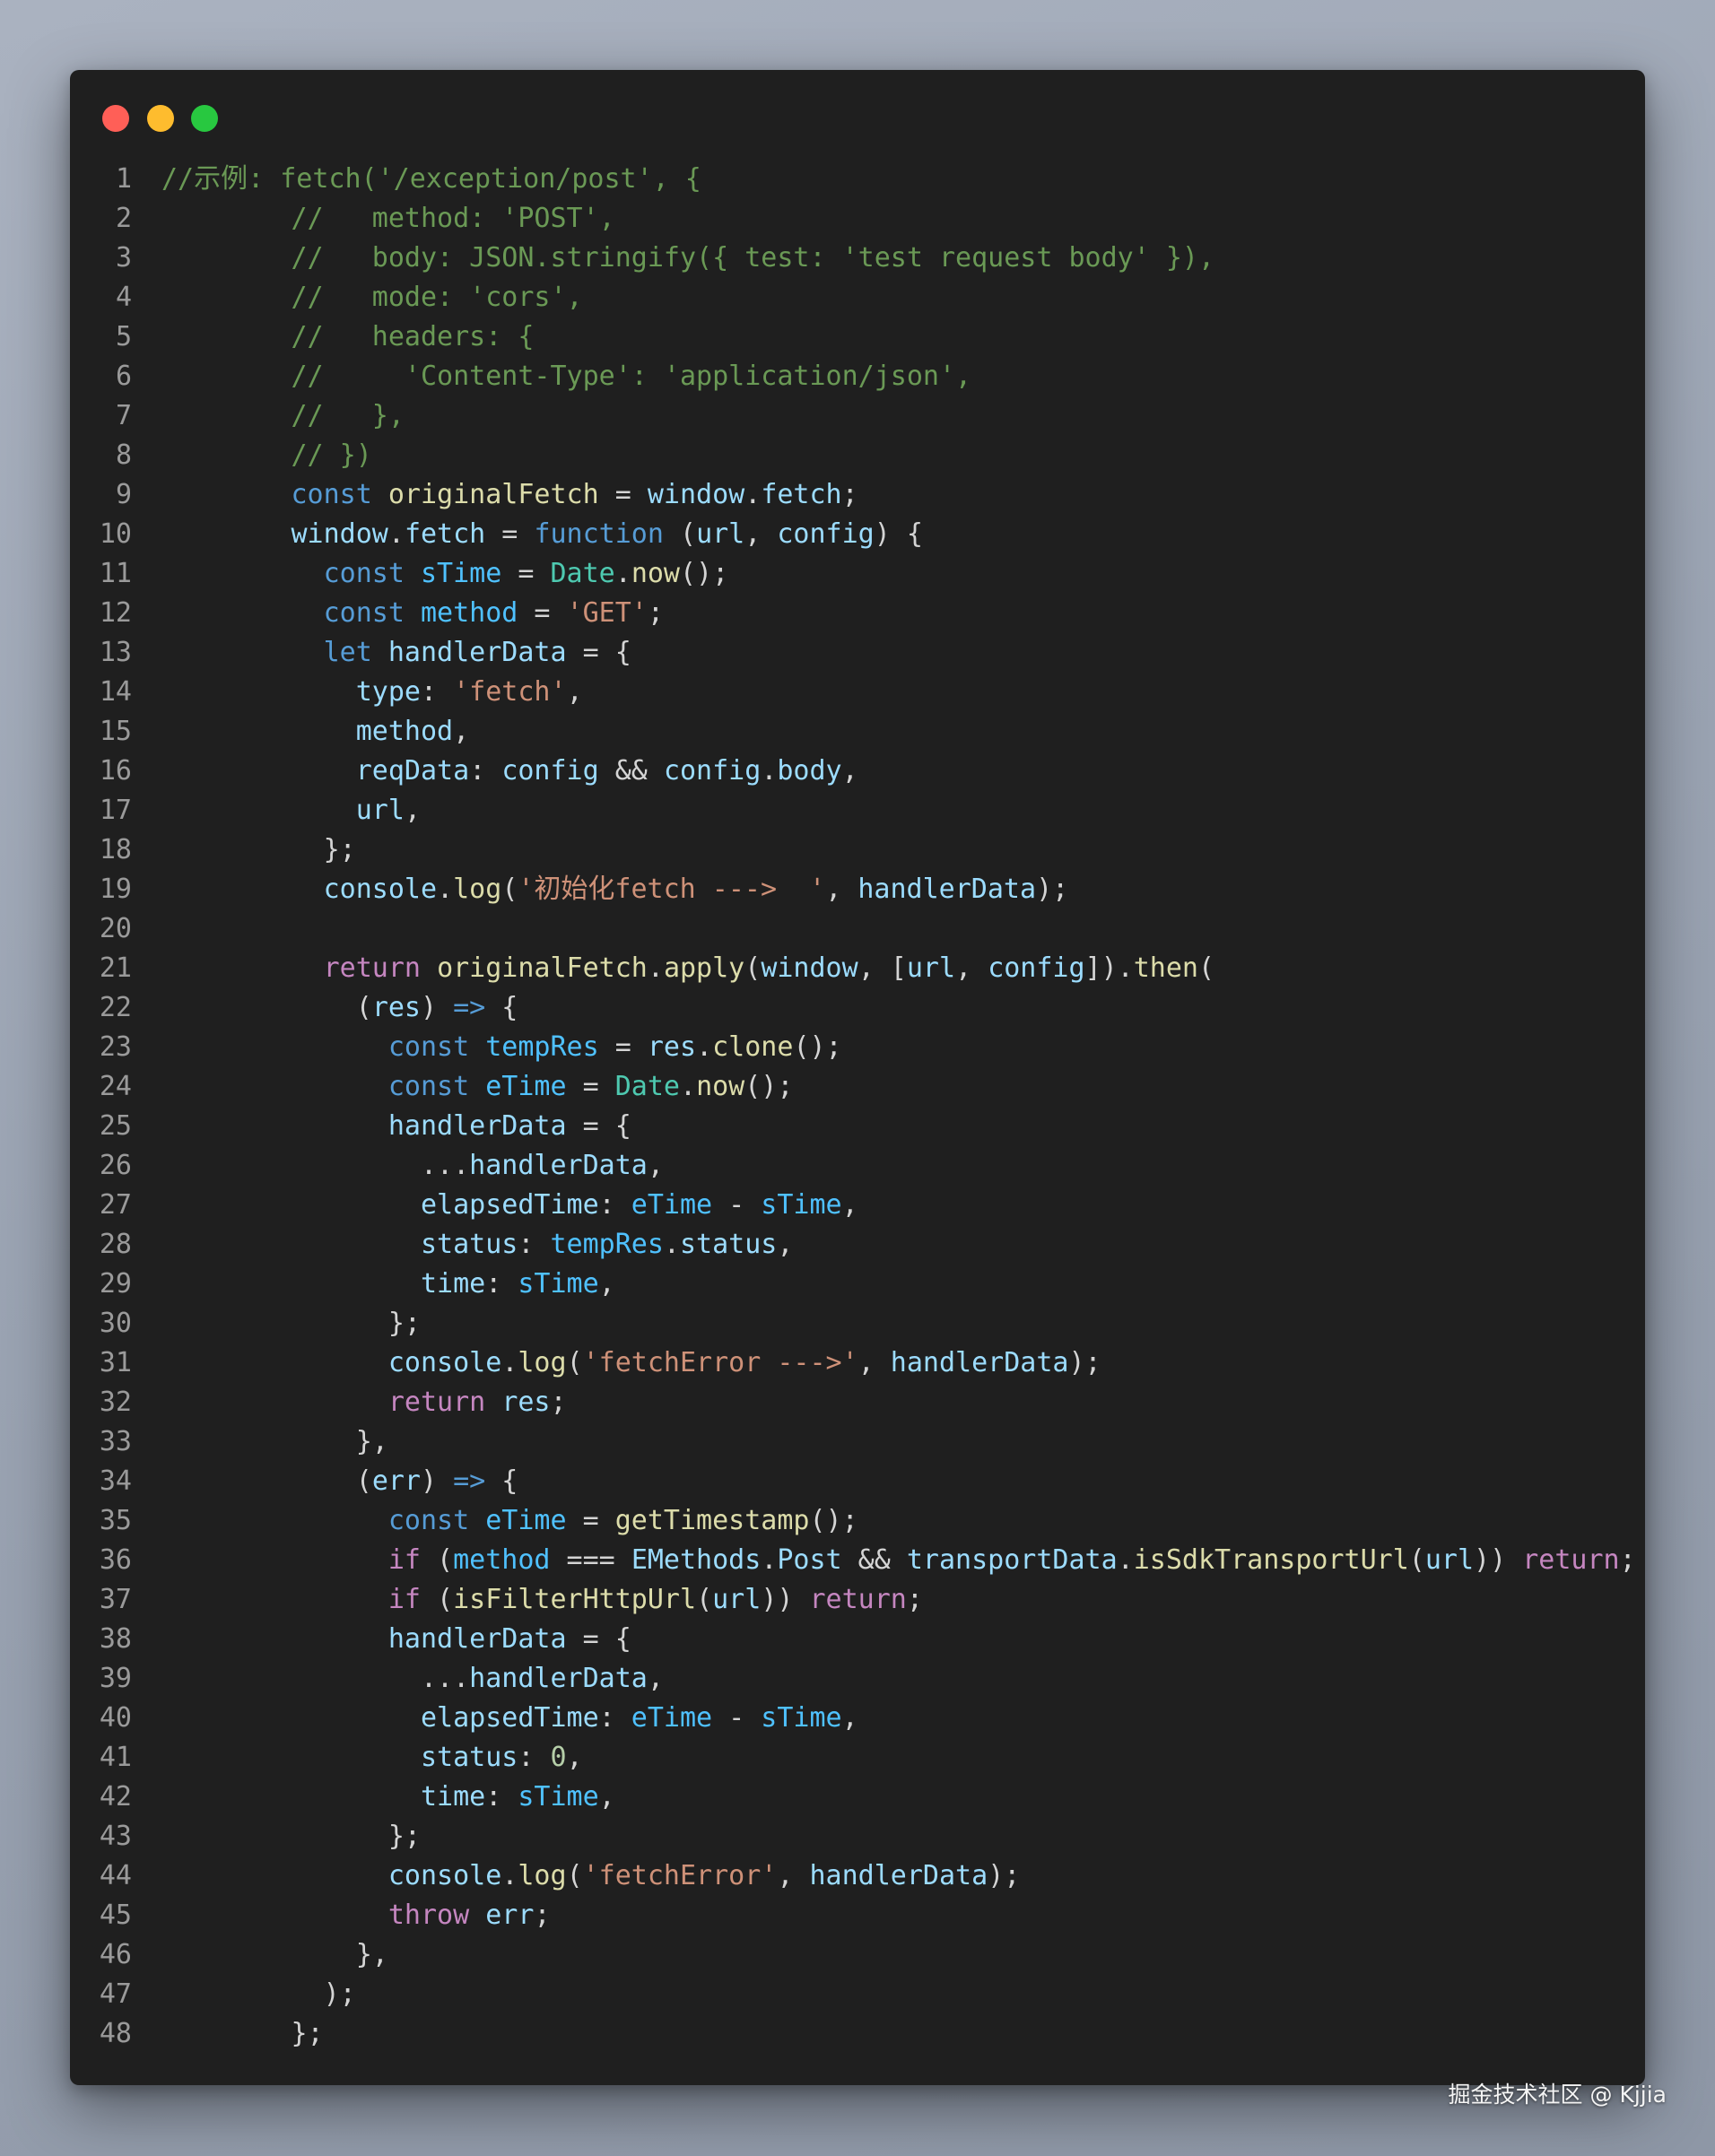 This screenshot has height=2156, width=1715. Describe the element at coordinates (348, 415) in the screenshot. I see `code-token: // },` at that location.